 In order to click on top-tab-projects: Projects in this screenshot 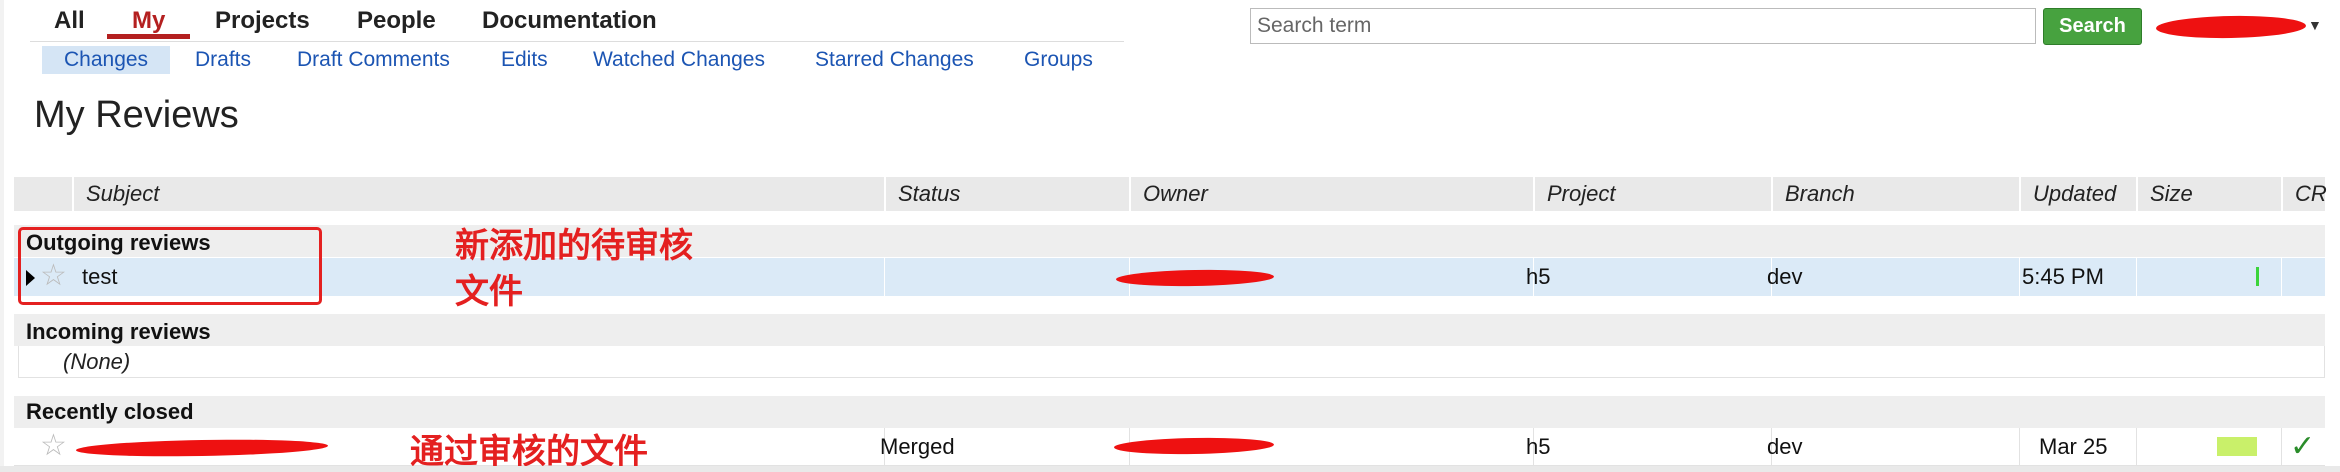, I will do `click(262, 21)`.